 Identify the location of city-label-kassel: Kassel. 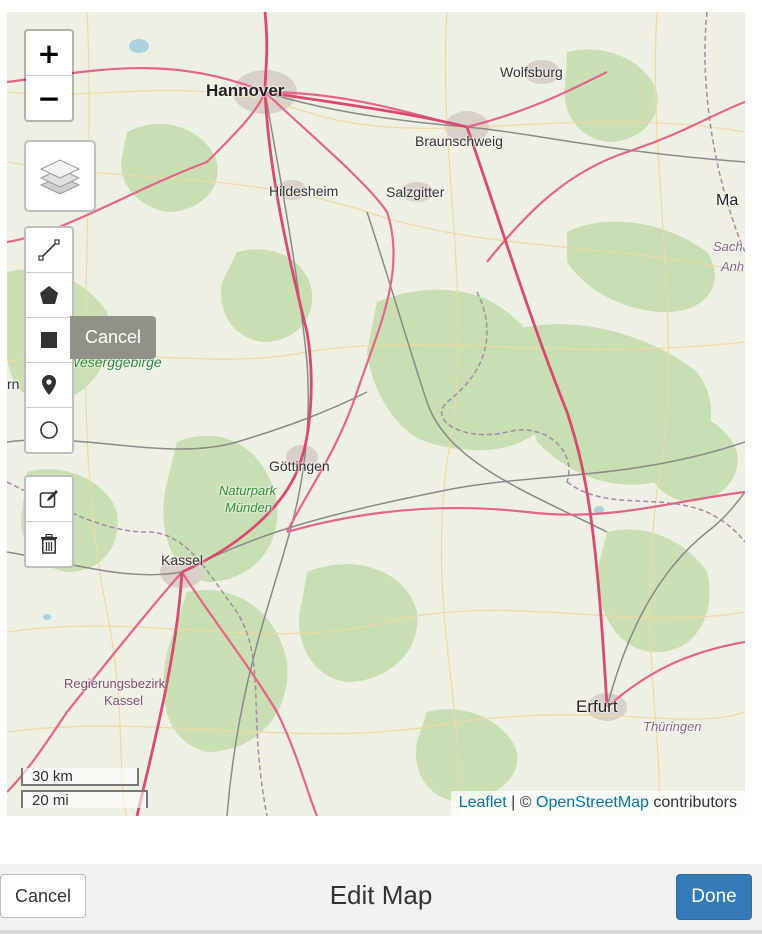
(182, 560).